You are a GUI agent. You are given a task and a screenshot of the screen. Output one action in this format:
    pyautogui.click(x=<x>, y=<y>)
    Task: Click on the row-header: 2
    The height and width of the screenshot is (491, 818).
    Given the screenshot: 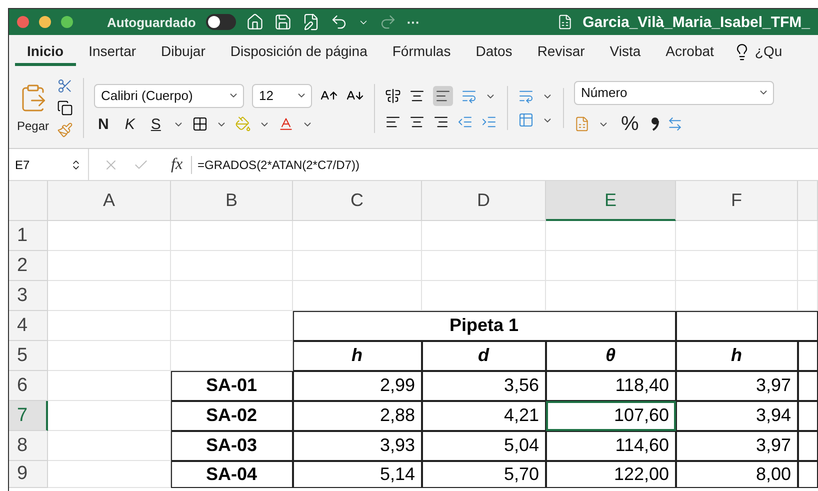 What is the action you would take?
    pyautogui.click(x=28, y=266)
    